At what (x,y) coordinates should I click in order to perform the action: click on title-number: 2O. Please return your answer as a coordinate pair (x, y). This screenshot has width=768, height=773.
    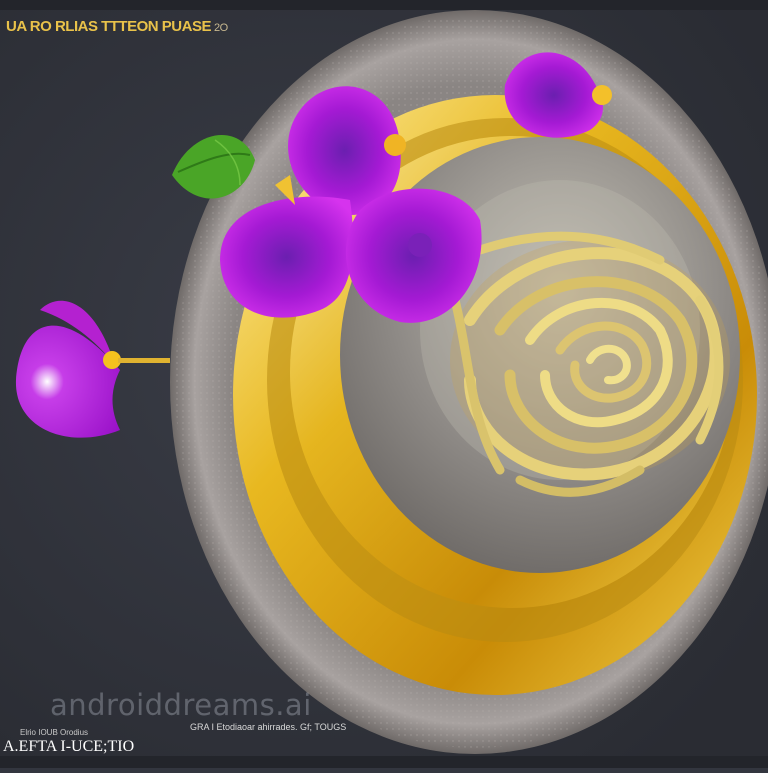
    Looking at the image, I should click on (220, 28).